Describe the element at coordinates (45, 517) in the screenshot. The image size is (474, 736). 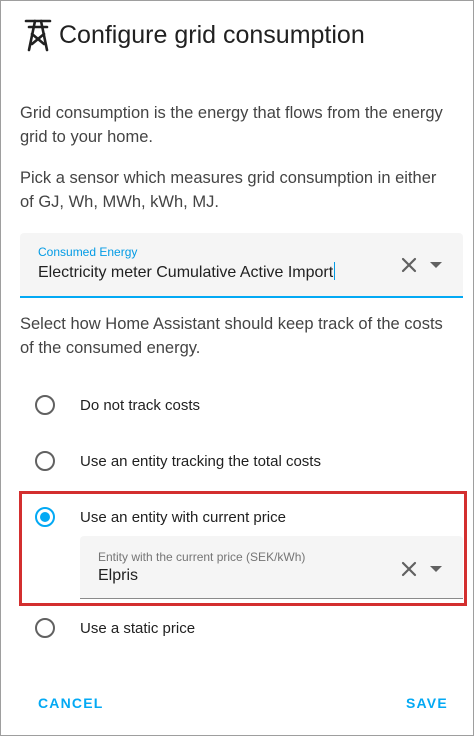
I see `radio-button-checked` at that location.